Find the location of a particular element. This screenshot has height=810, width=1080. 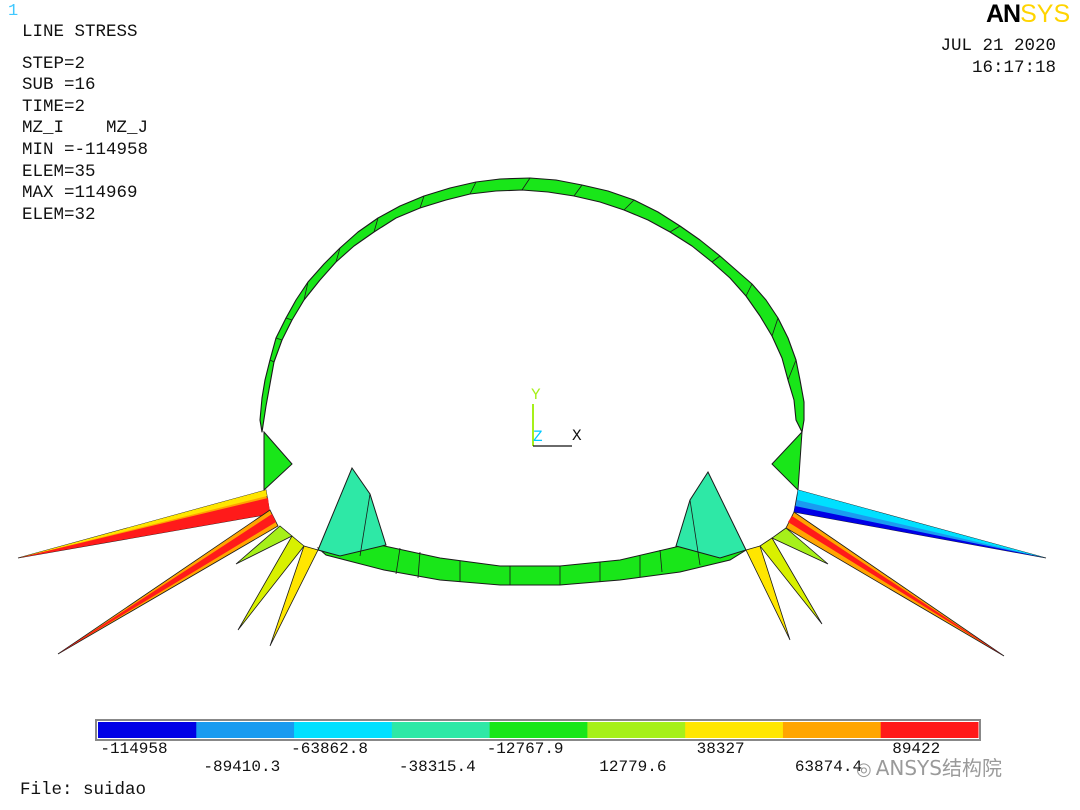

right-bolt-mid is located at coordinates (895, 584).